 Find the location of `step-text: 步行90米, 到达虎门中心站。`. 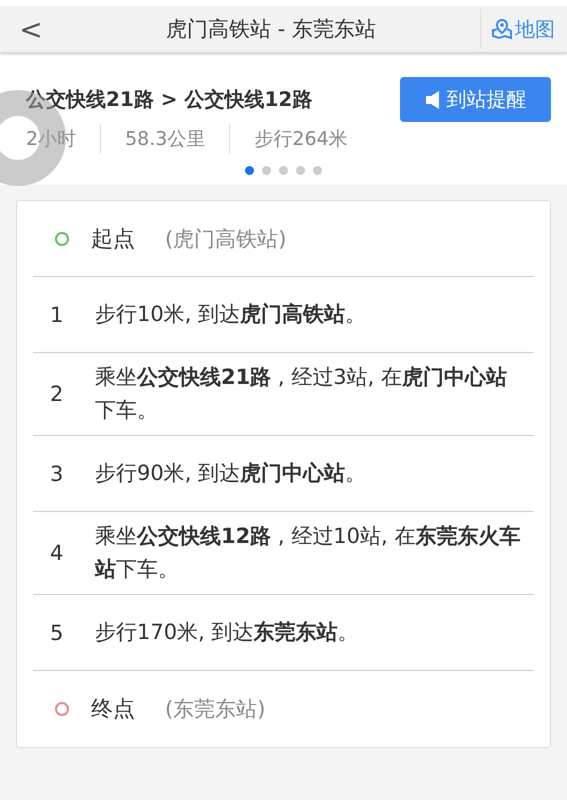

step-text: 步行90米, 到达虎门中心站。 is located at coordinates (231, 473).